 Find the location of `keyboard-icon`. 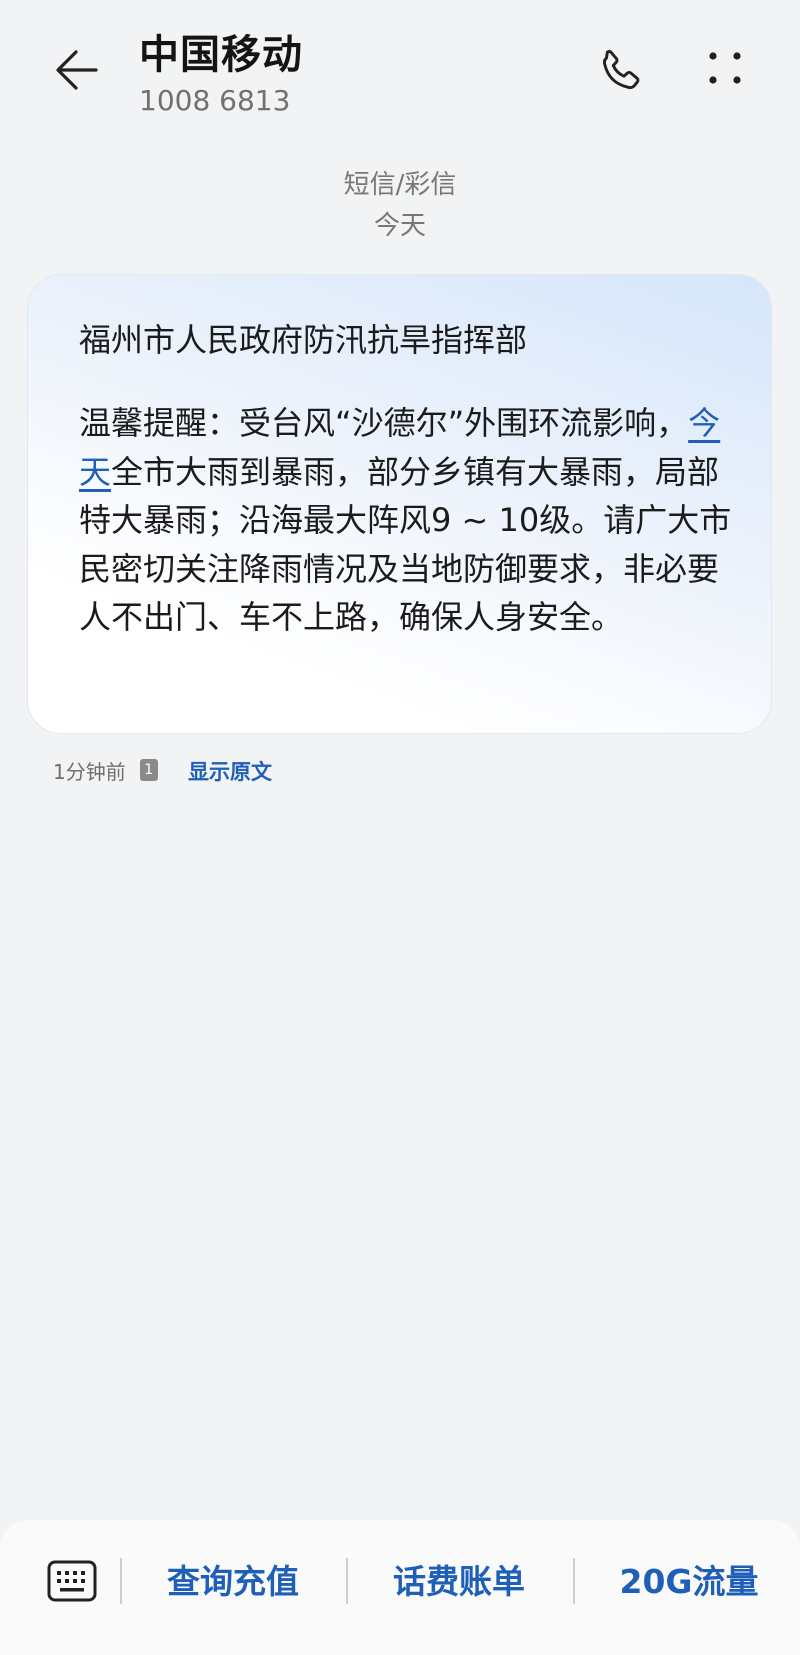

keyboard-icon is located at coordinates (72, 1581).